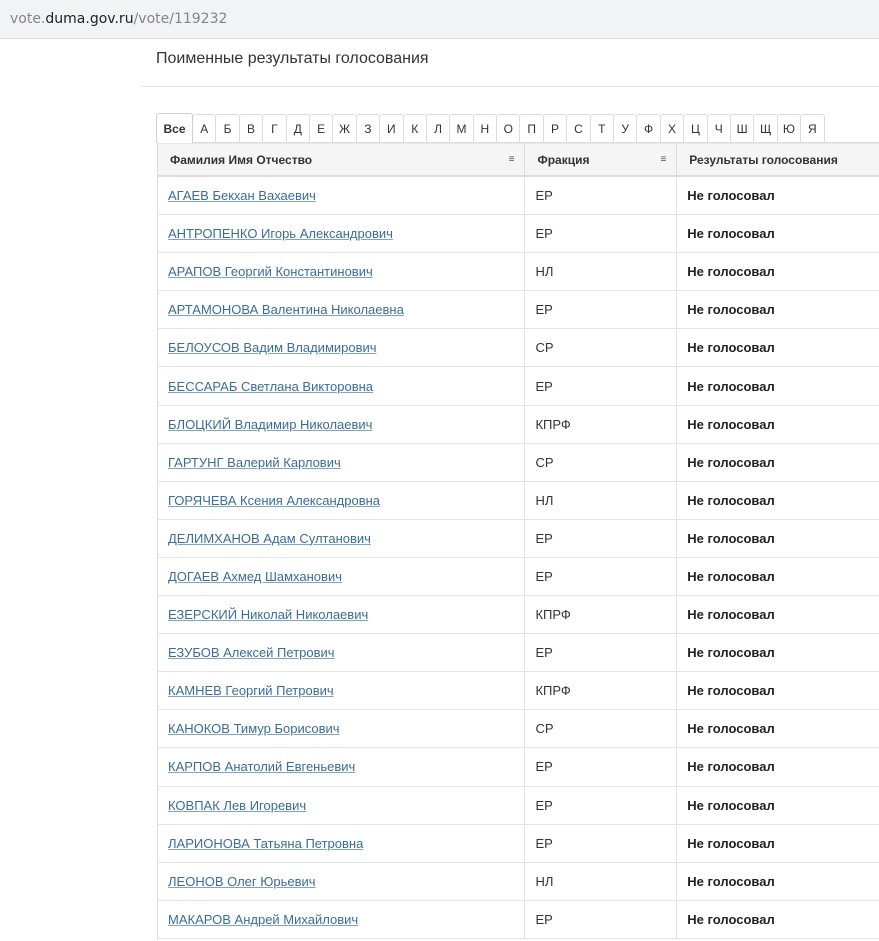  I want to click on letter-tab: С, so click(578, 128).